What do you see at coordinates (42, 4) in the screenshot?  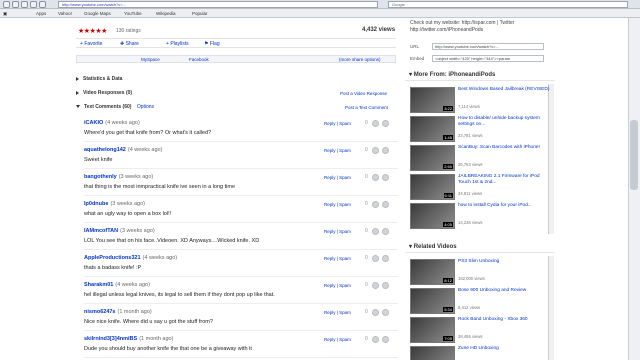 I see `home-button` at bounding box center [42, 4].